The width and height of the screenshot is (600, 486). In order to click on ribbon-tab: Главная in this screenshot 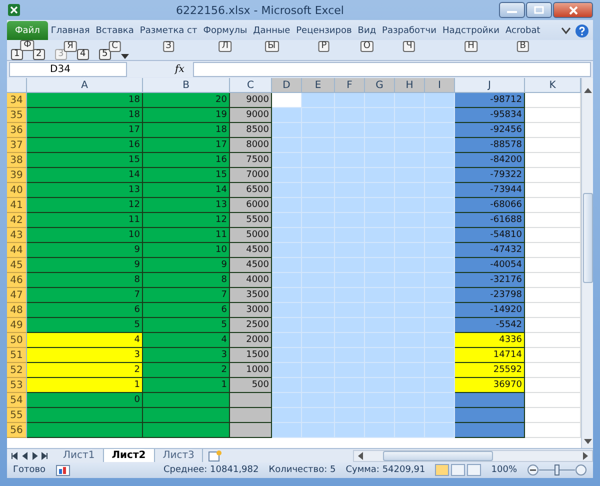, I will do `click(70, 31)`.